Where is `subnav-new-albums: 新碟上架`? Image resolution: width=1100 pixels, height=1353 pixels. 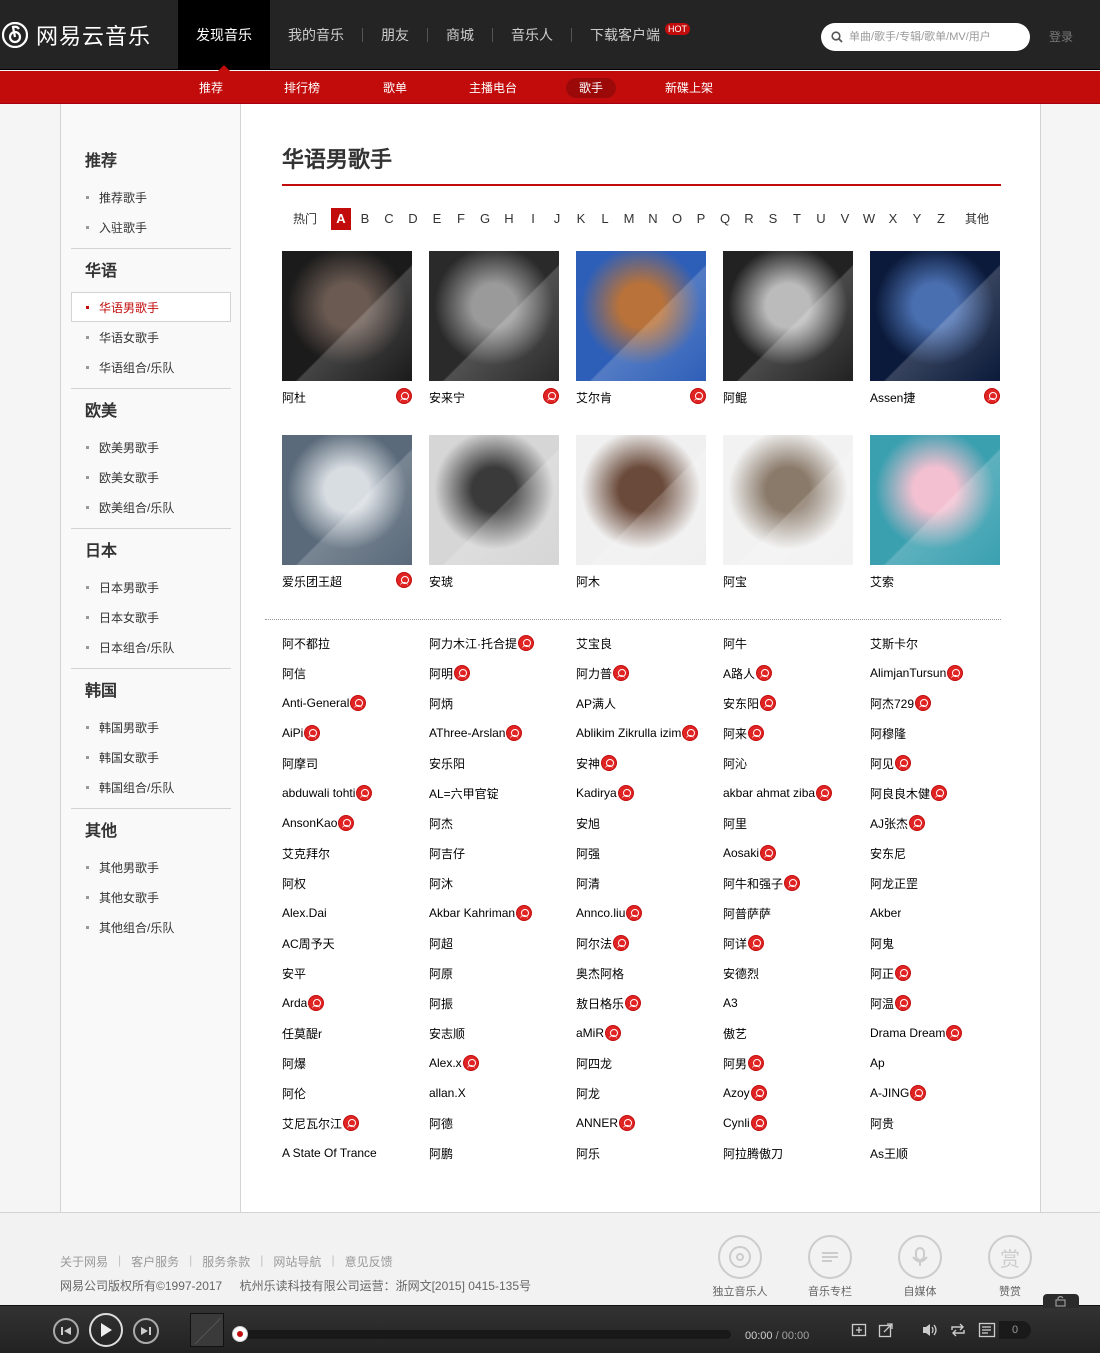
subnav-new-albums: 新碟上架 is located at coordinates (689, 88).